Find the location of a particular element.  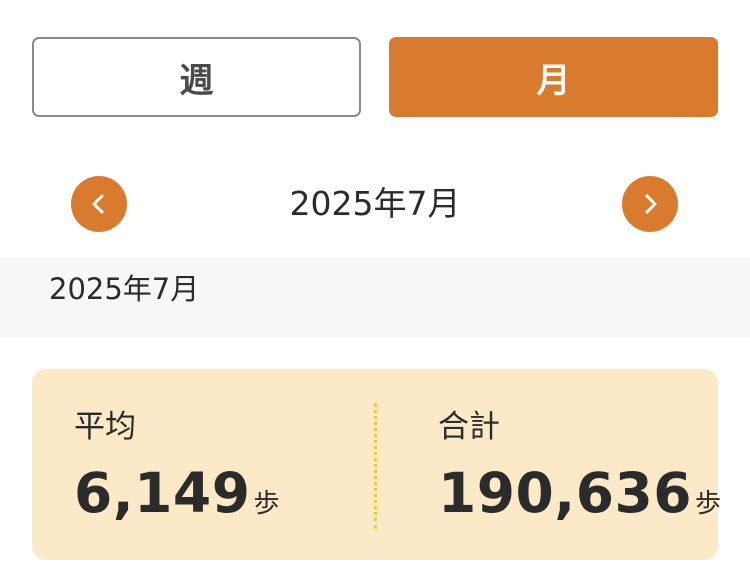

average-value-row: 6,149 歩 is located at coordinates (177, 493).